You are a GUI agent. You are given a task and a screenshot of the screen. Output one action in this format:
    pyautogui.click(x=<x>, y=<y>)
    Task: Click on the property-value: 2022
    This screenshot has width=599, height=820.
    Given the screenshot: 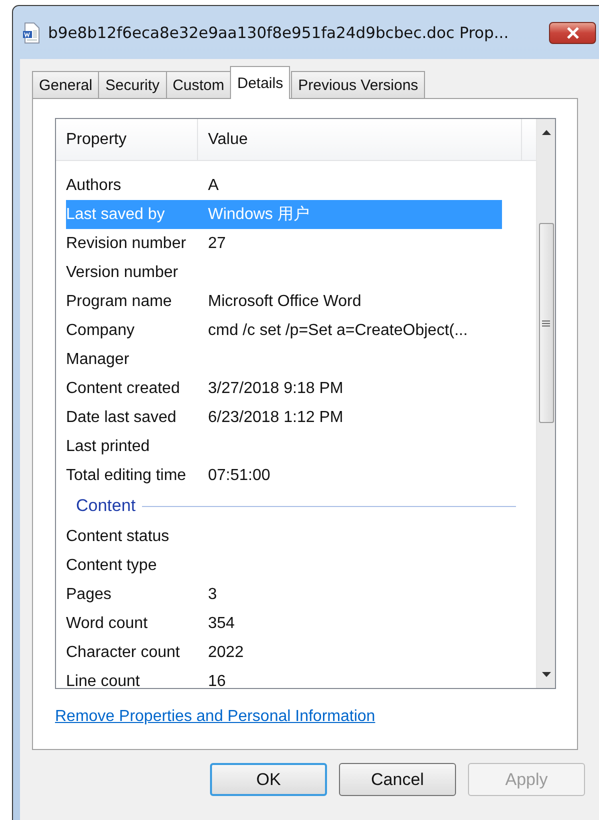 What is the action you would take?
    pyautogui.click(x=226, y=653)
    